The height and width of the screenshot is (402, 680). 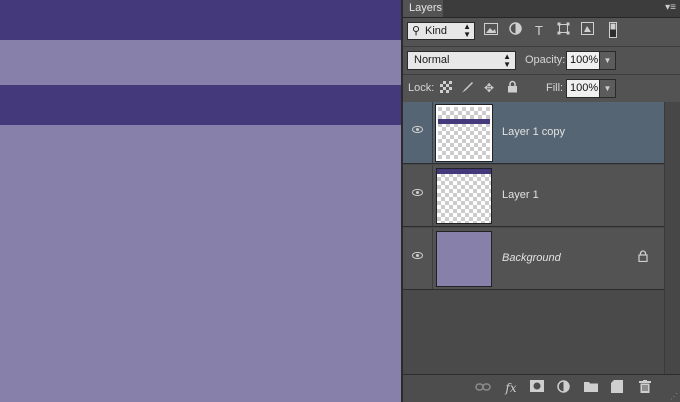 I want to click on resize-grip-icon: ⋰, so click(x=674, y=397).